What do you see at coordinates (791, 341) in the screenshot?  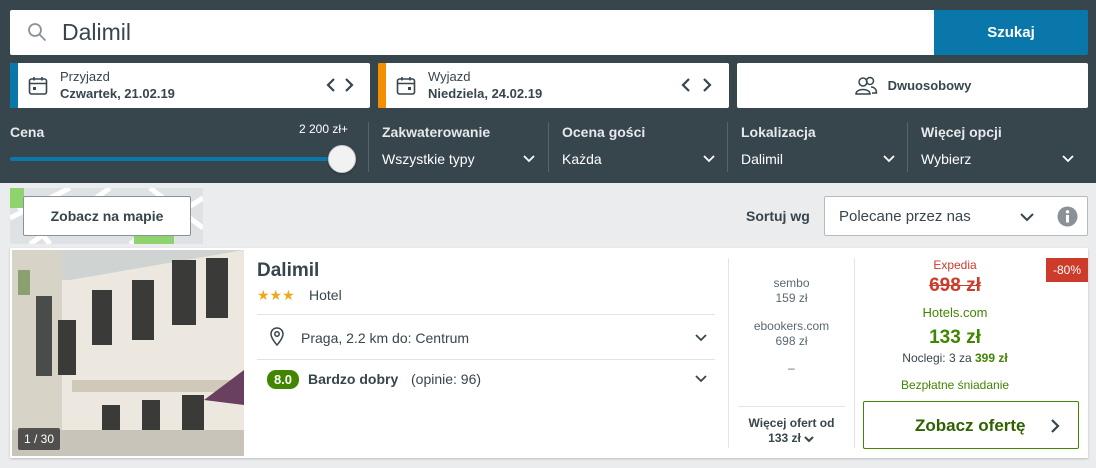 I see `alt-offer-price: 698 zł` at bounding box center [791, 341].